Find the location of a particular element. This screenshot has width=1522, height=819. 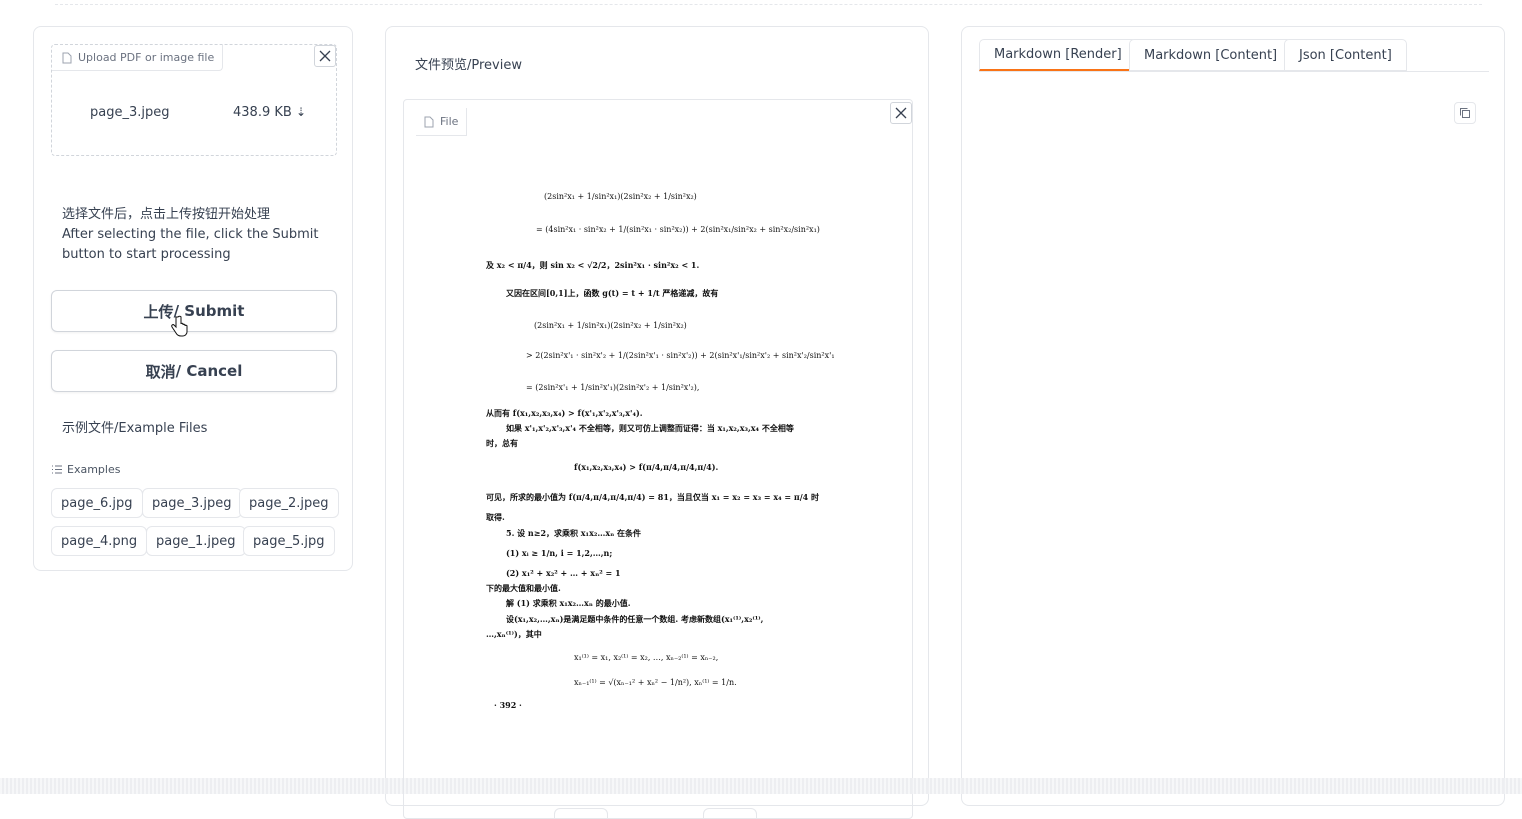

next-page-button: ⇨ is located at coordinates (730, 813).